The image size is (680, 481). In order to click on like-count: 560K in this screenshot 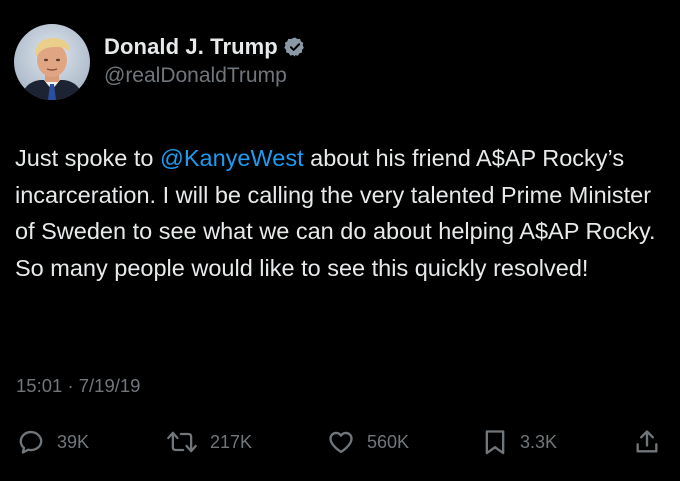, I will do `click(388, 441)`.